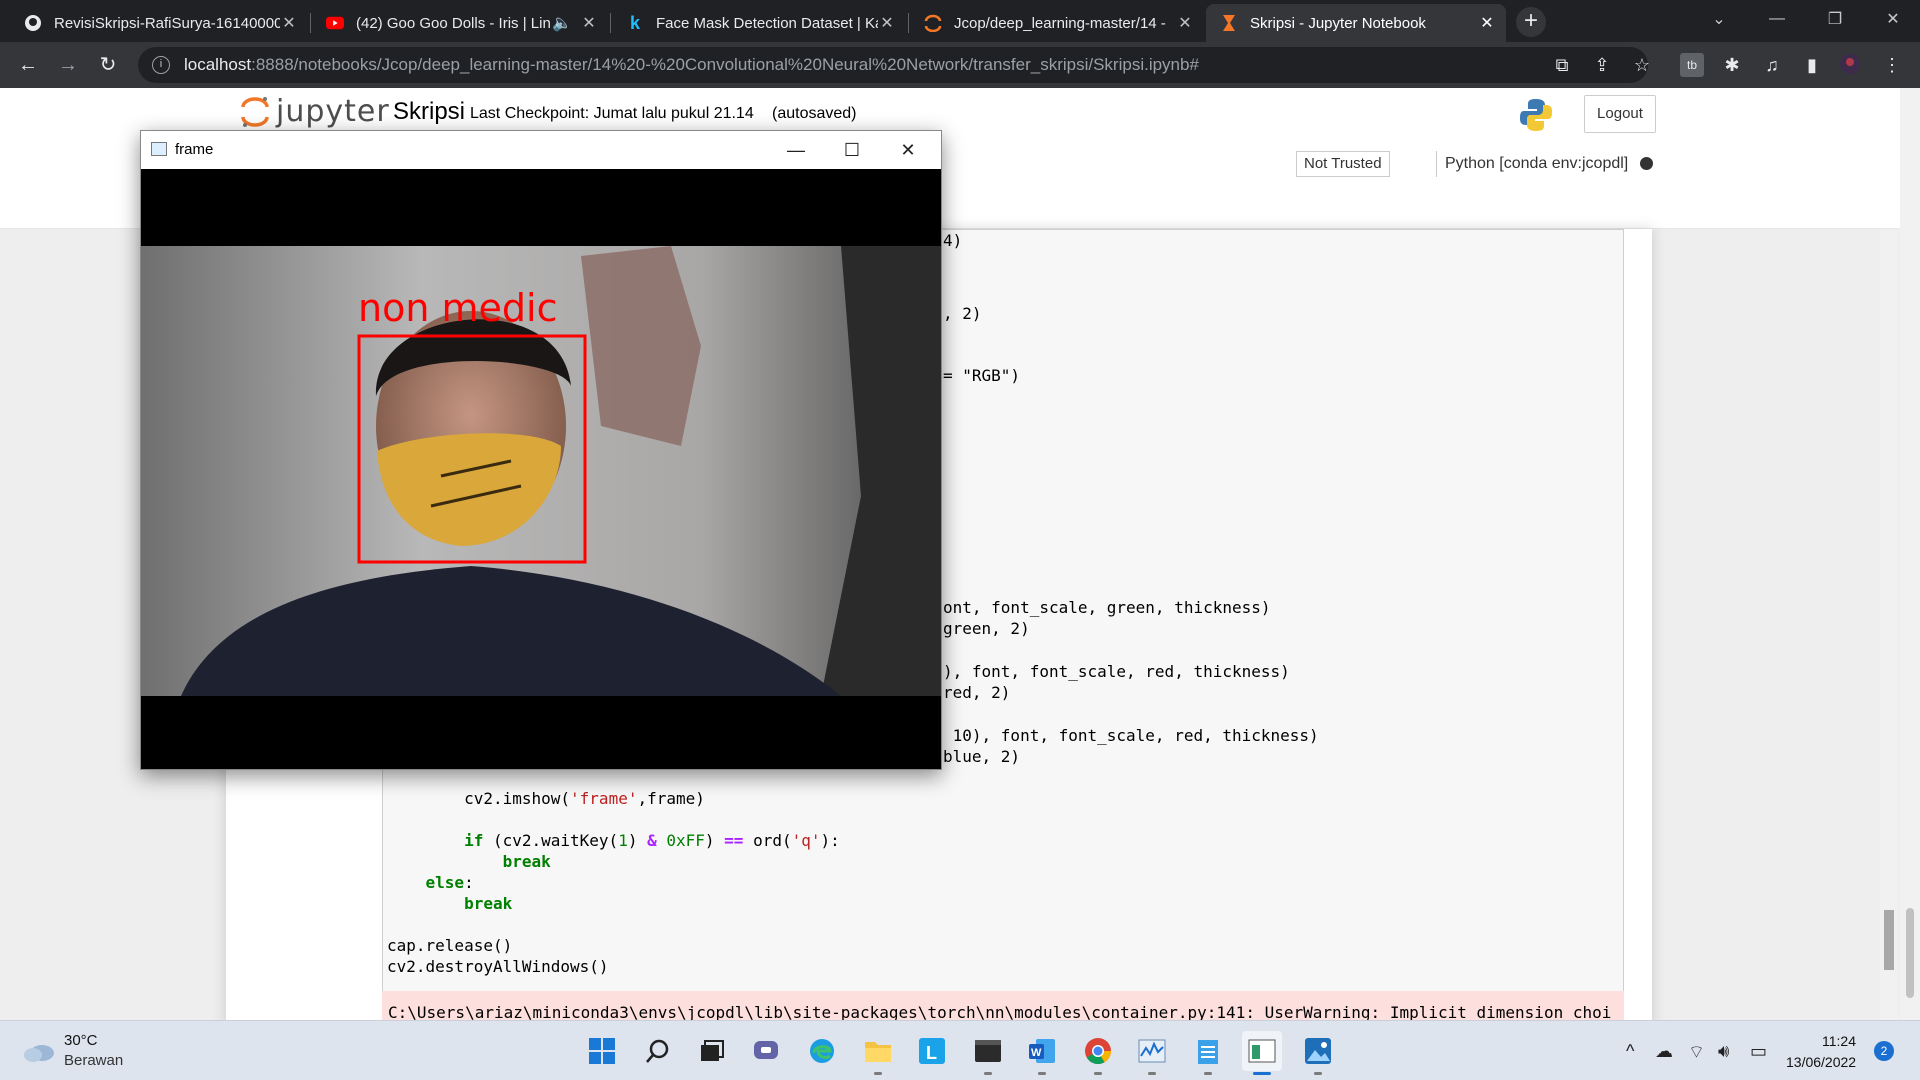 Image resolution: width=1920 pixels, height=1080 pixels. What do you see at coordinates (977, 692) in the screenshot?
I see `code-fragment: red, 2)` at bounding box center [977, 692].